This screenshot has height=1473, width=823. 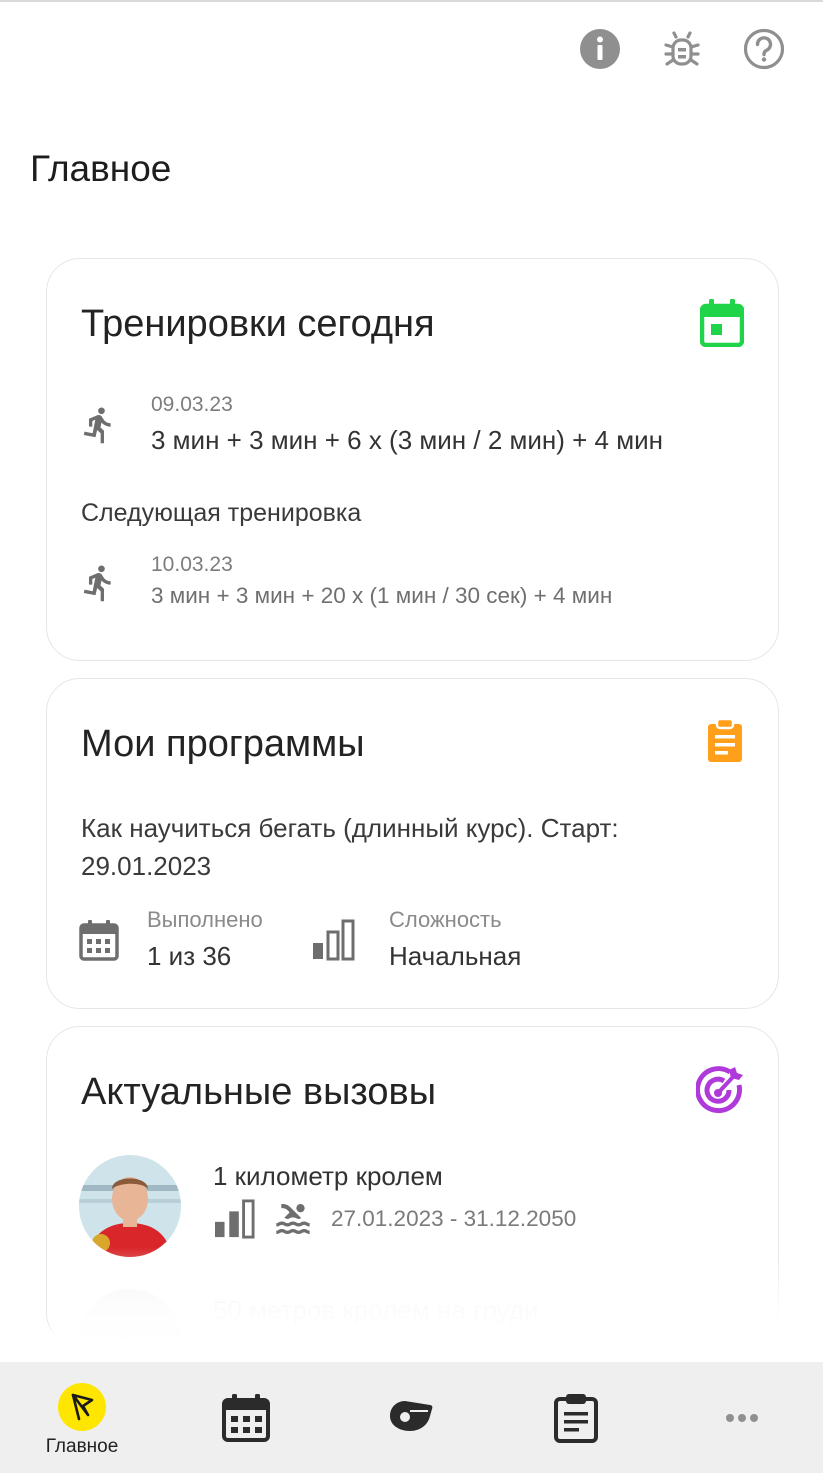 I want to click on difficulty-value: Начальная, so click(x=455, y=956).